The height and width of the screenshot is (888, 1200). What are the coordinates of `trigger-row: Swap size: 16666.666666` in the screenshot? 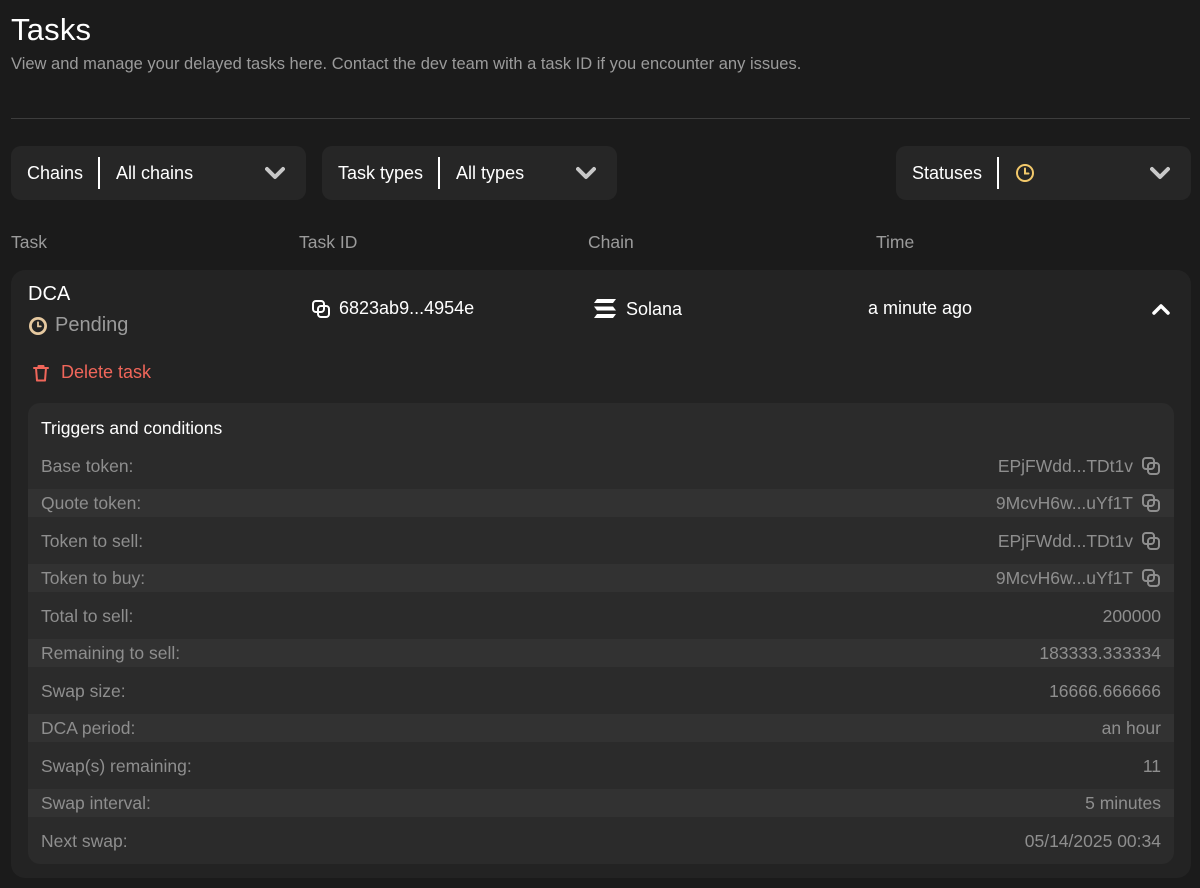 It's located at (601, 691).